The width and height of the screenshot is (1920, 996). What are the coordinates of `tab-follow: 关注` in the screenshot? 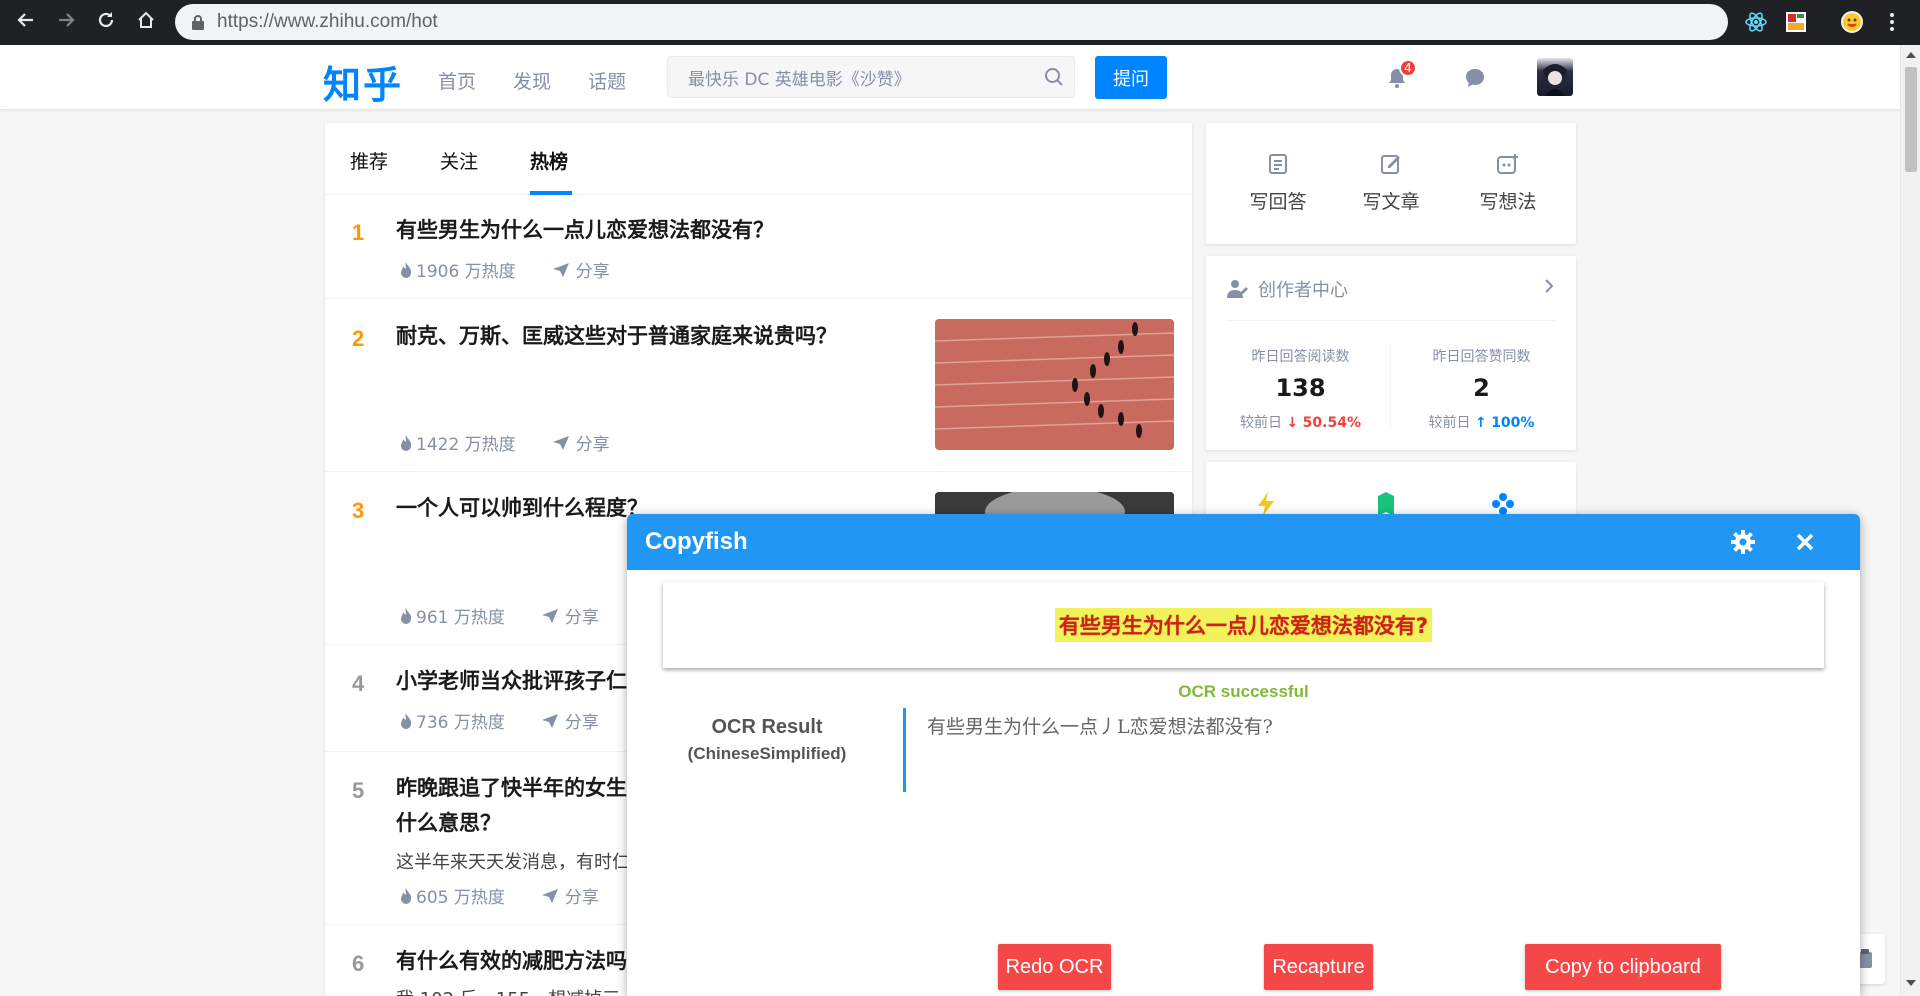 It's located at (459, 160).